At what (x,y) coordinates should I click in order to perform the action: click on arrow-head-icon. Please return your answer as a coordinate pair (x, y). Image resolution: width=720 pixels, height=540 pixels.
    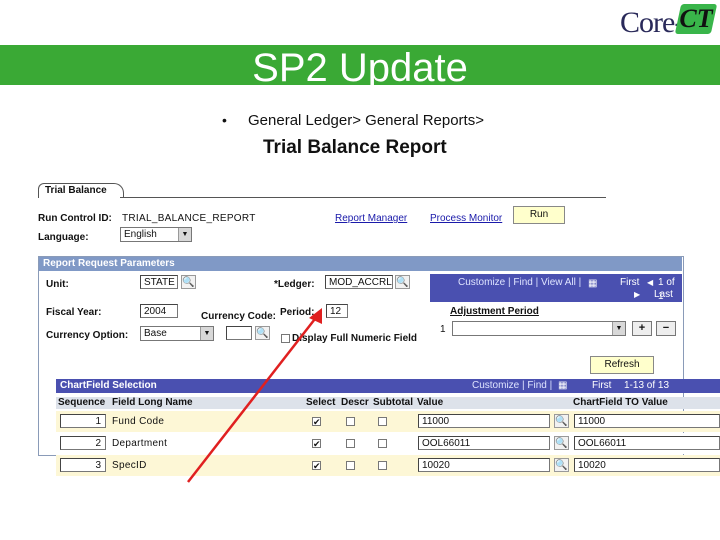
    Looking at the image, I should click on (315, 316).